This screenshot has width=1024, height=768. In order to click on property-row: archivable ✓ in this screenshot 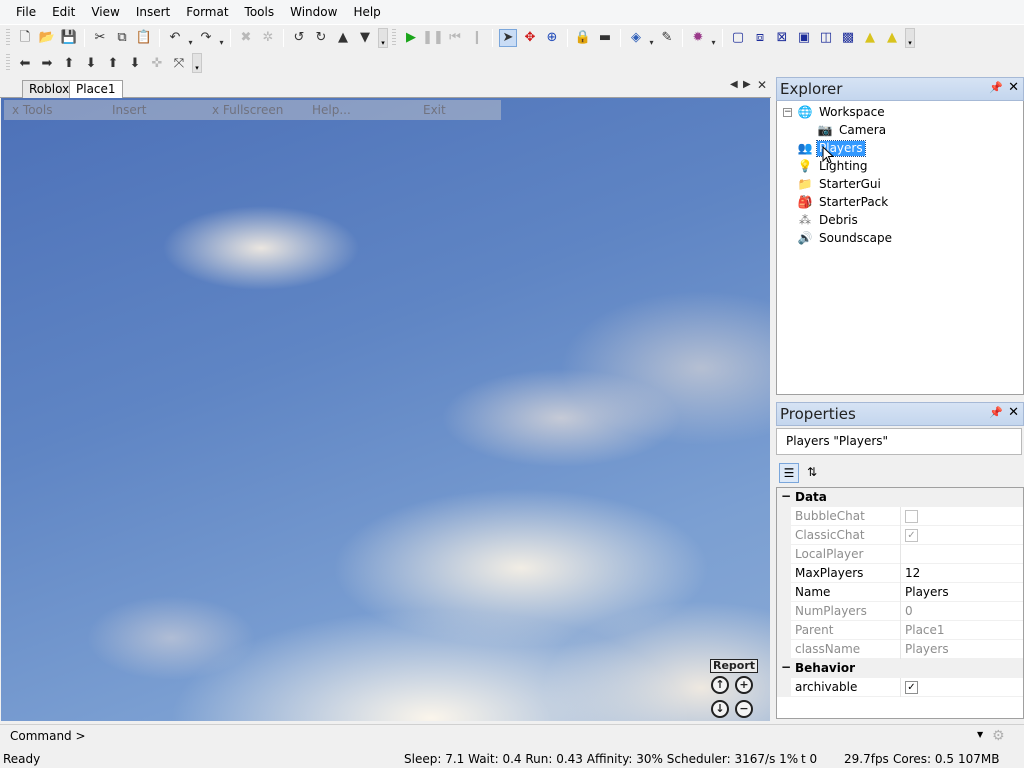, I will do `click(900, 687)`.